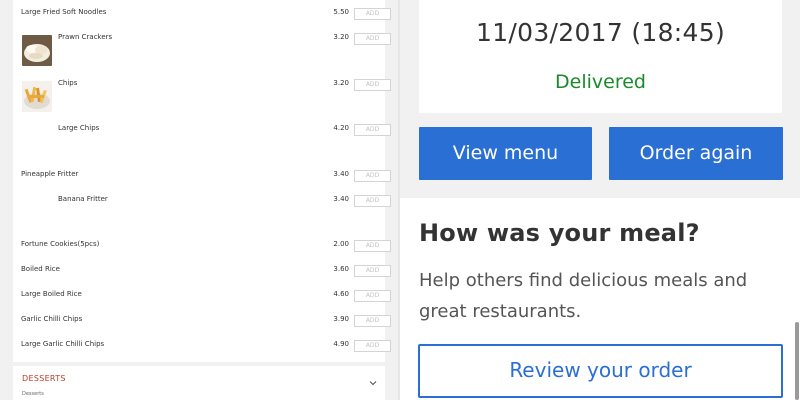  Describe the element at coordinates (199, 383) in the screenshot. I see `desserts-section: DESSERTS Desserts` at that location.